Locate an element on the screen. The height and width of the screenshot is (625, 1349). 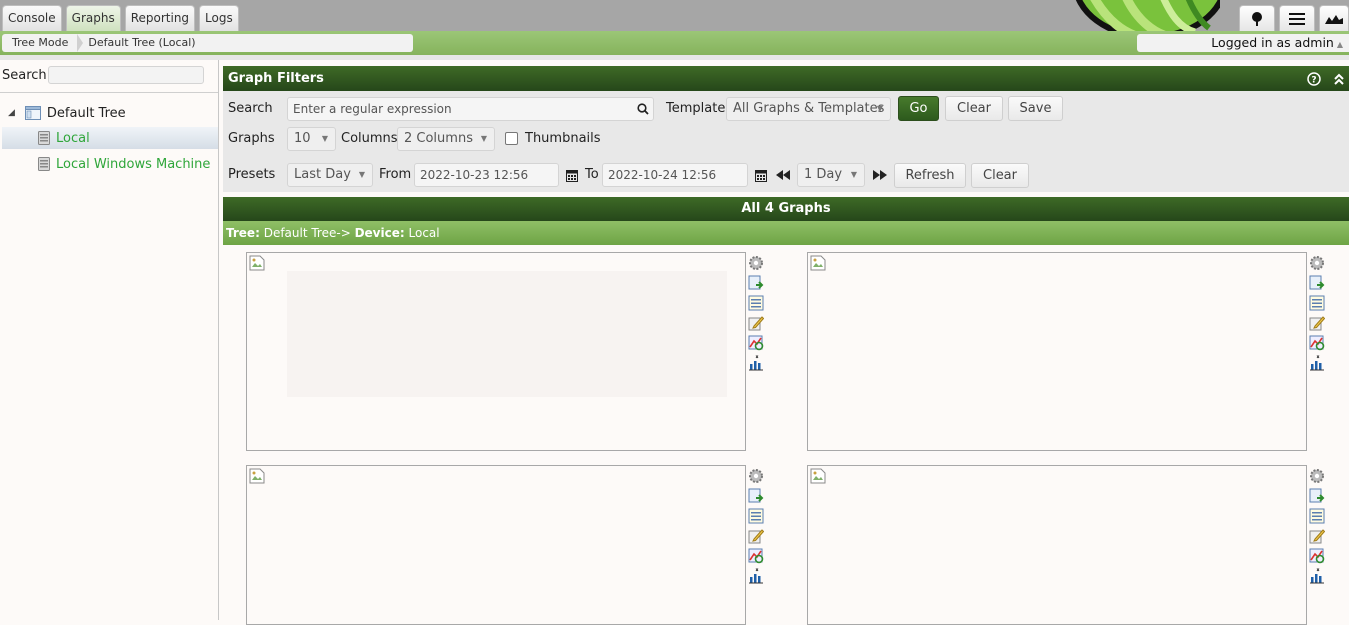
main-tabs: Console Graphs Reporting Logs is located at coordinates (120, 18).